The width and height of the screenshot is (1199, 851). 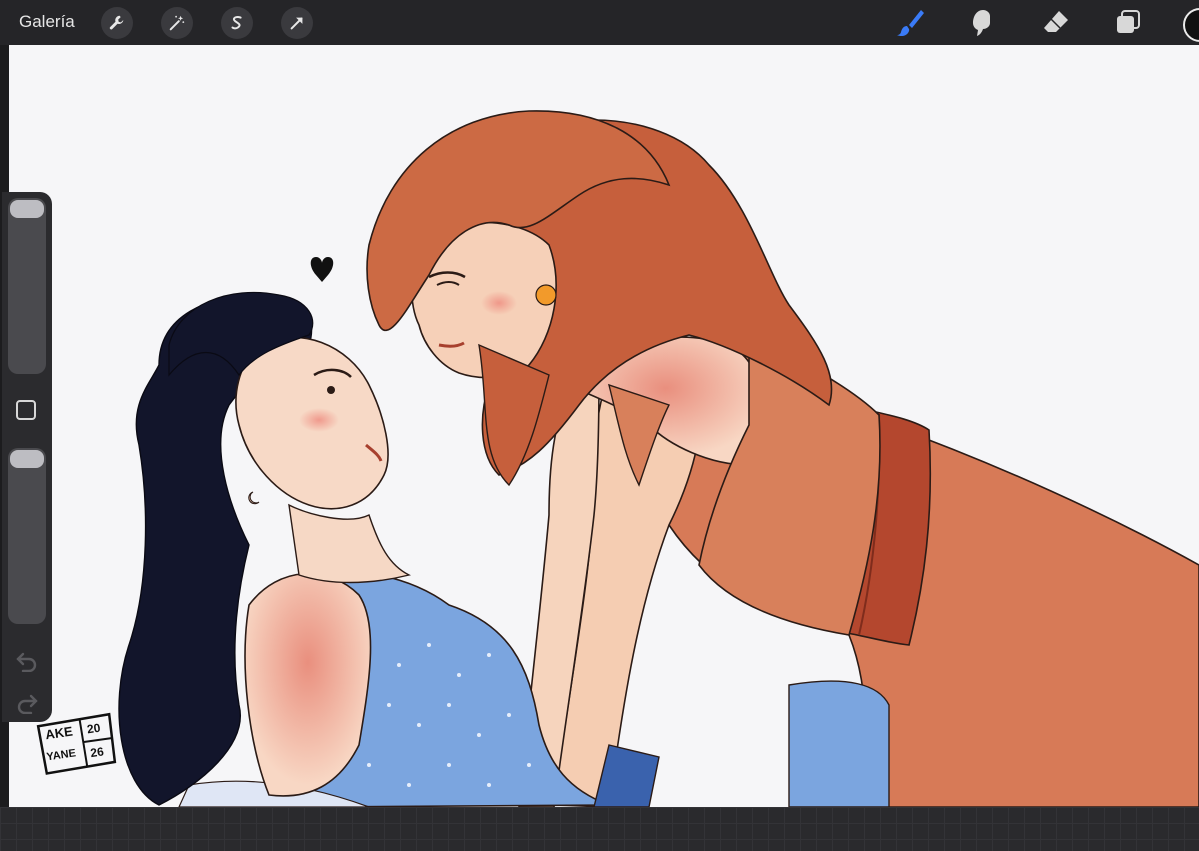 I want to click on gallery-button: Galería, so click(x=47, y=22).